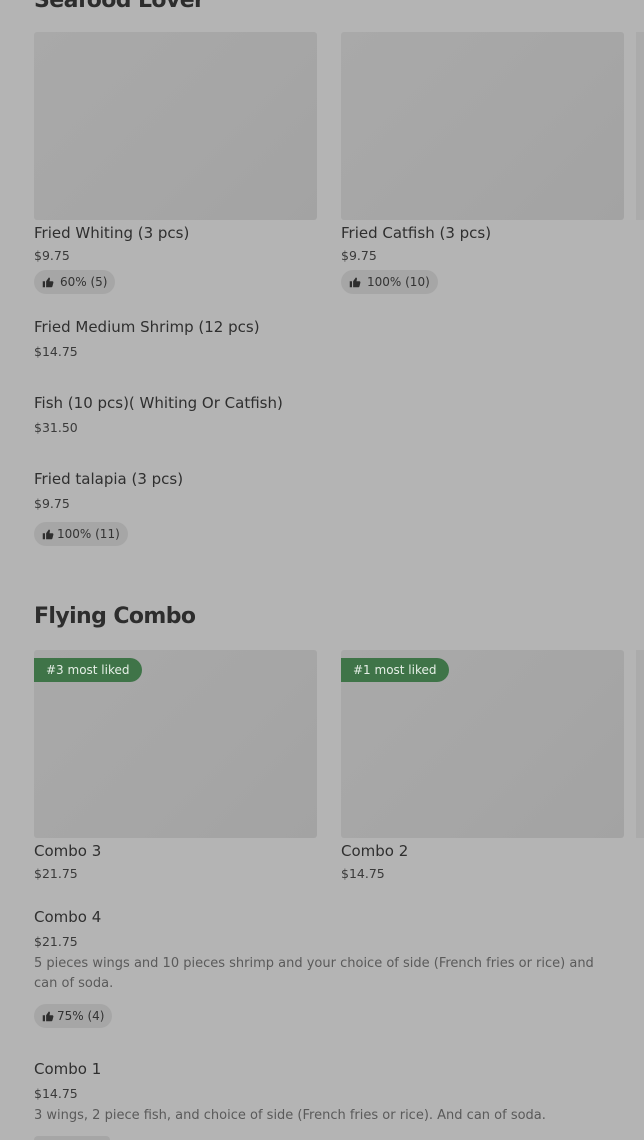 The height and width of the screenshot is (1140, 644). What do you see at coordinates (88, 670) in the screenshot?
I see `most-liked-badge: #3 most liked` at bounding box center [88, 670].